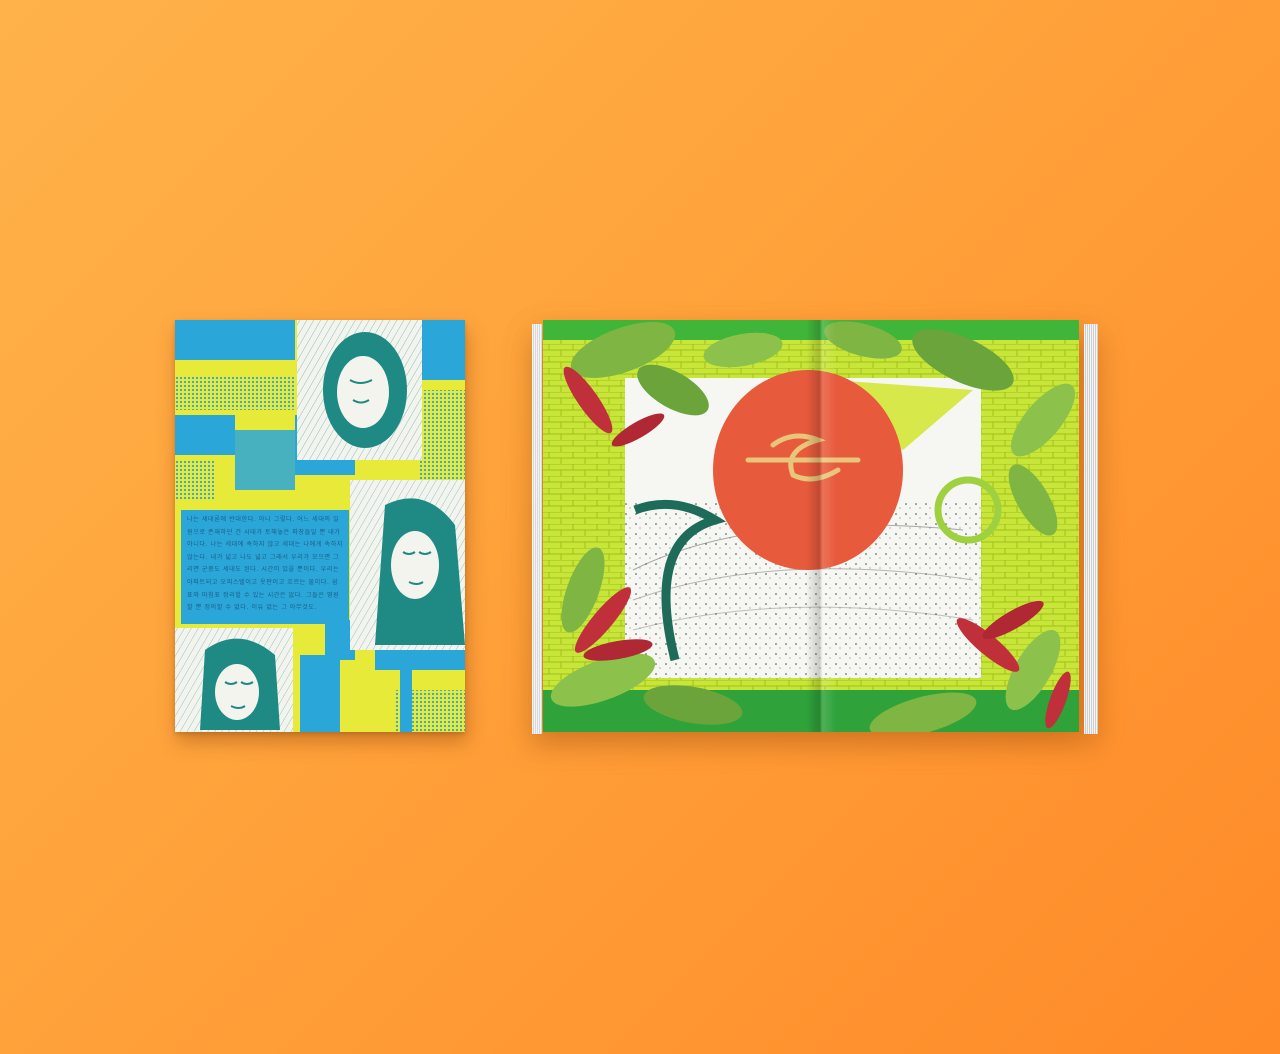 The image size is (1280, 1054). Describe the element at coordinates (1091, 529) in the screenshot. I see `page-edges-right` at that location.